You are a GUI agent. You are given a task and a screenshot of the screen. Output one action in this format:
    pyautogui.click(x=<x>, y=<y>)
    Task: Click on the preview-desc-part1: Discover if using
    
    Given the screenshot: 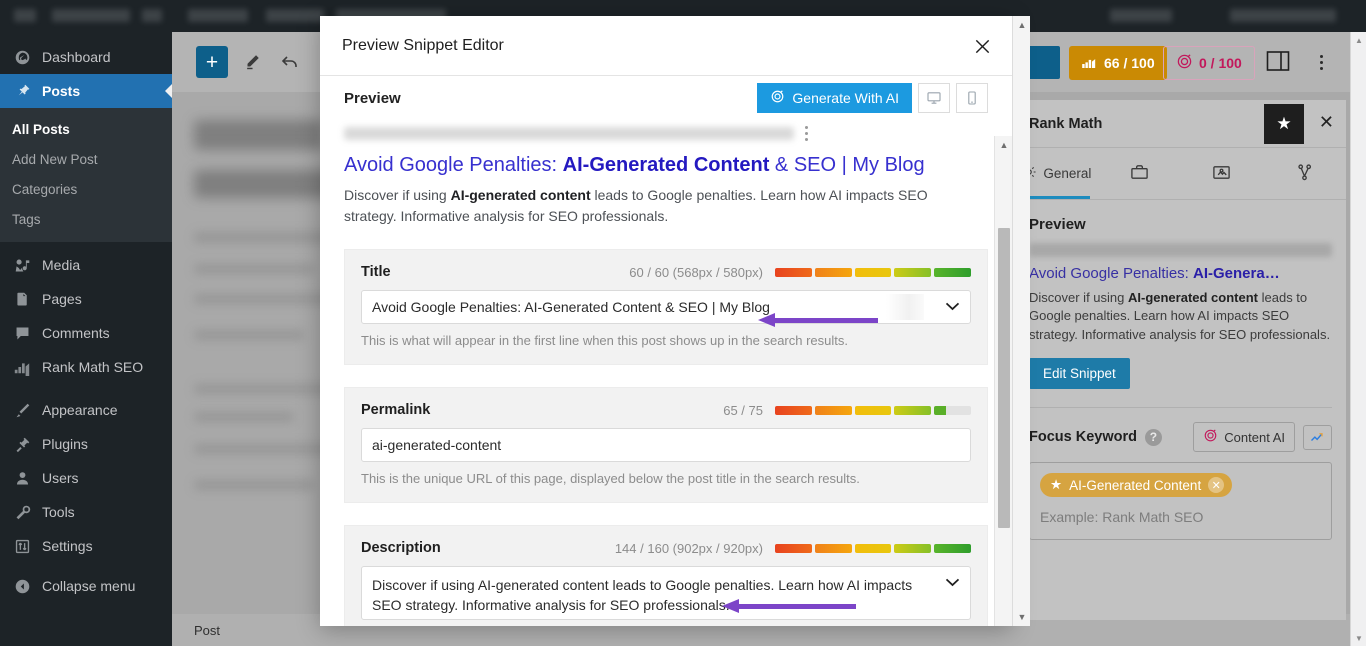 What is the action you would take?
    pyautogui.click(x=1078, y=297)
    